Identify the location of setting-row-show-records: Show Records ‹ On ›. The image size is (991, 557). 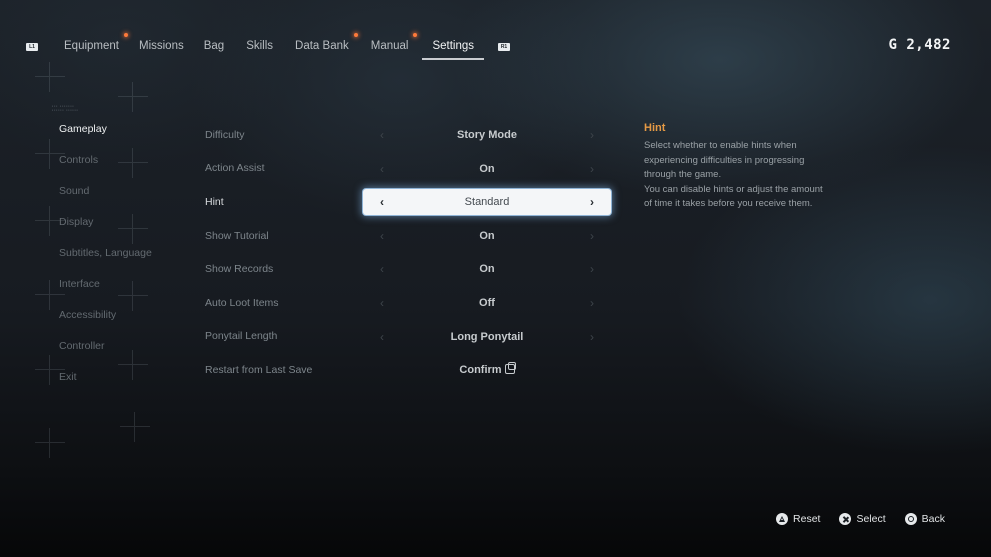
(408, 269).